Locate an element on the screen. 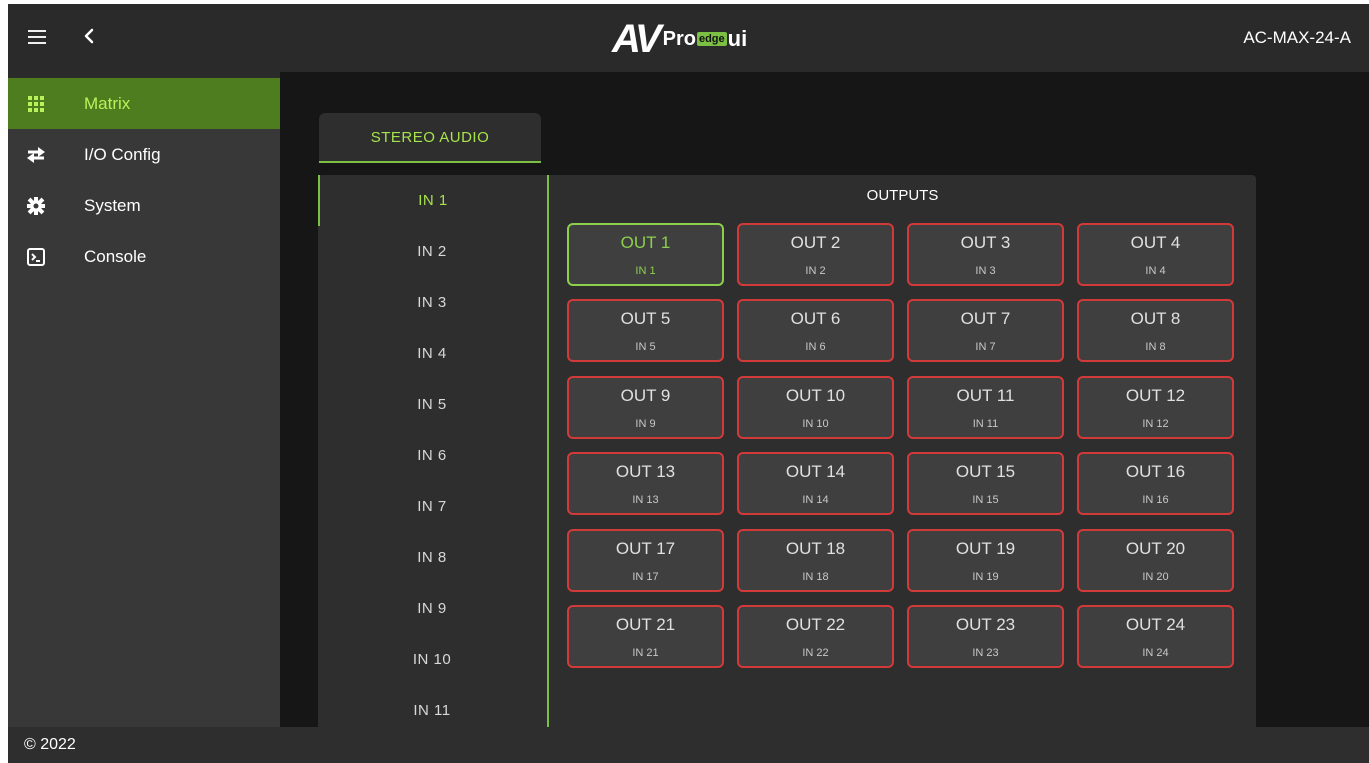 This screenshot has height=763, width=1369. output-source: IN 10 is located at coordinates (815, 423).